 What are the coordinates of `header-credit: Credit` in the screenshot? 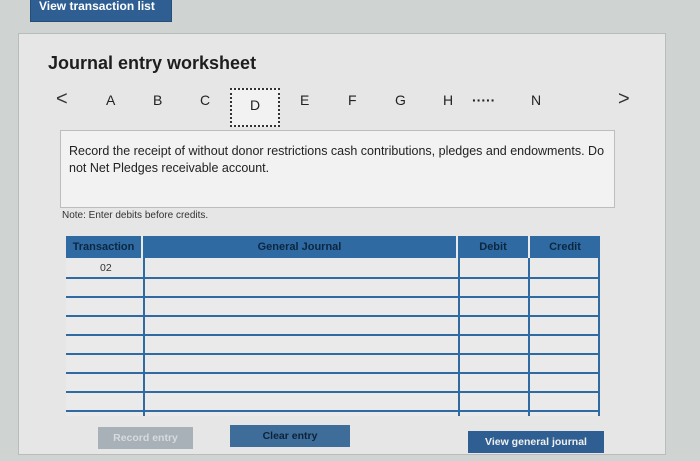 It's located at (565, 247).